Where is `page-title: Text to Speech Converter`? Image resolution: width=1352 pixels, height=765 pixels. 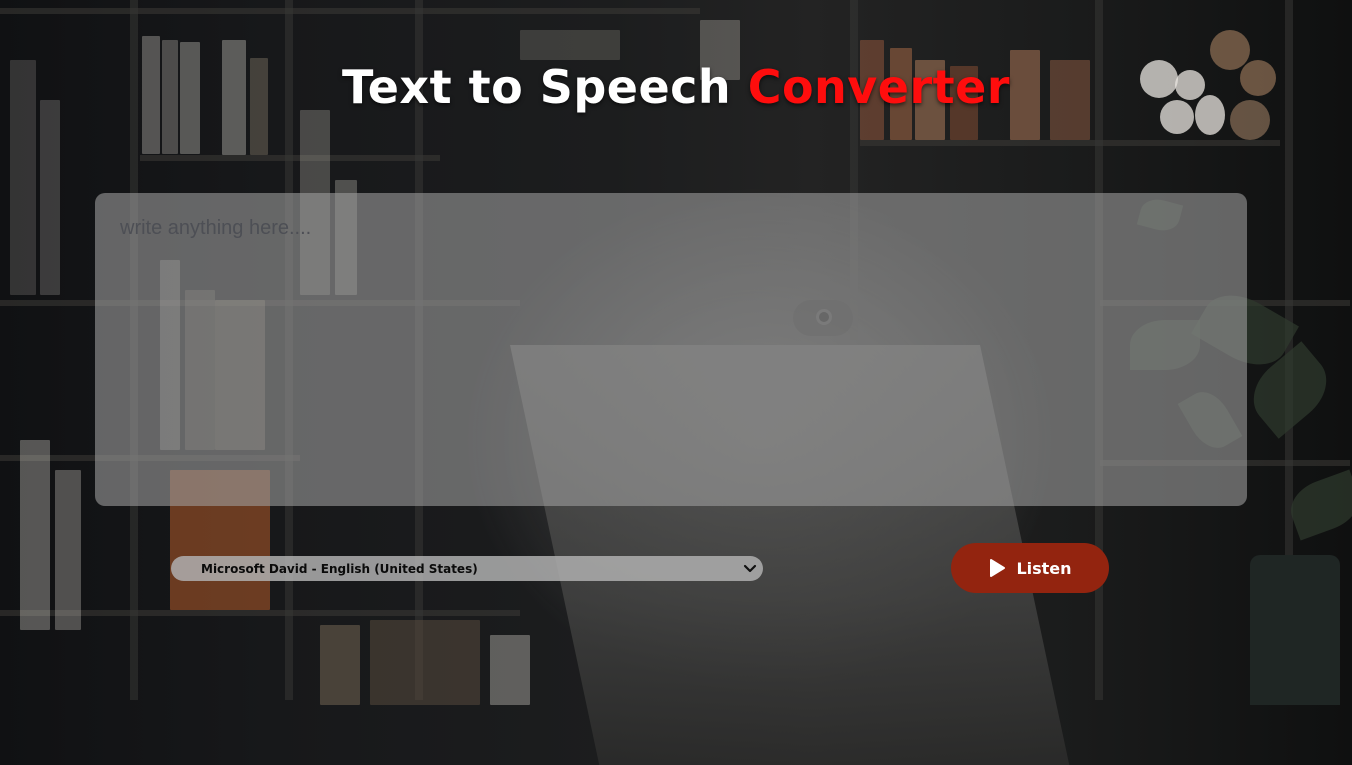
page-title: Text to Speech Converter is located at coordinates (676, 87).